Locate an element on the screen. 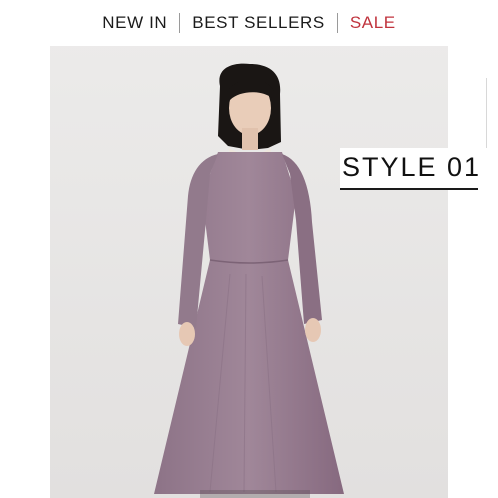 This screenshot has height=498, width=498. style-label: STYLE 01 is located at coordinates (412, 167).